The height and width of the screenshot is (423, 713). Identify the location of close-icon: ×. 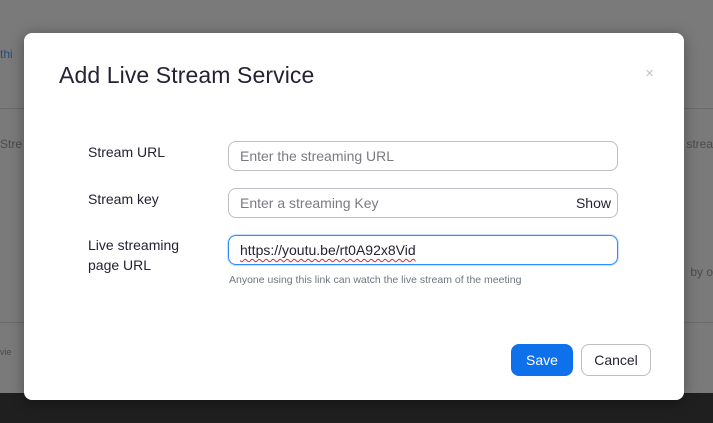
(649, 73).